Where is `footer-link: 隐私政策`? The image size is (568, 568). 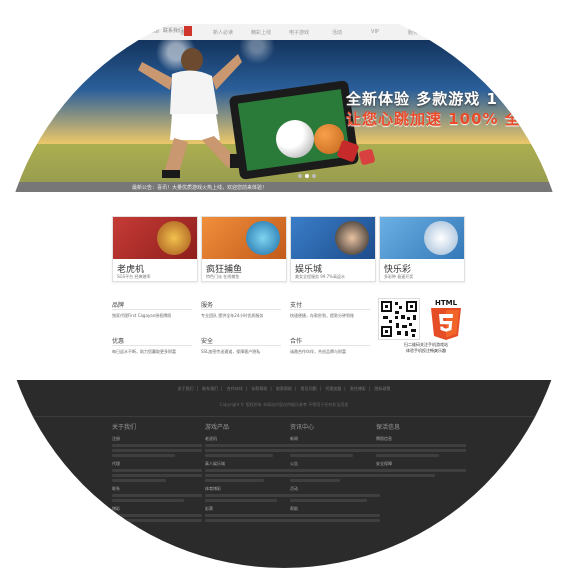 footer-link: 隐私政策 is located at coordinates (383, 388).